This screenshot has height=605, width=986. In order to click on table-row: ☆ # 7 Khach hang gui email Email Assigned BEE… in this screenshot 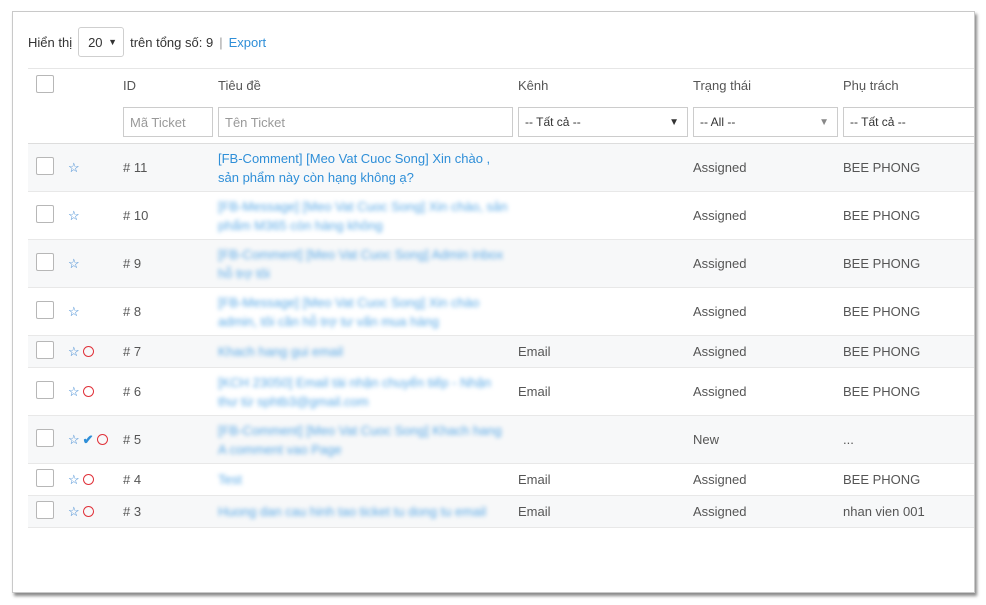, I will do `click(501, 351)`.